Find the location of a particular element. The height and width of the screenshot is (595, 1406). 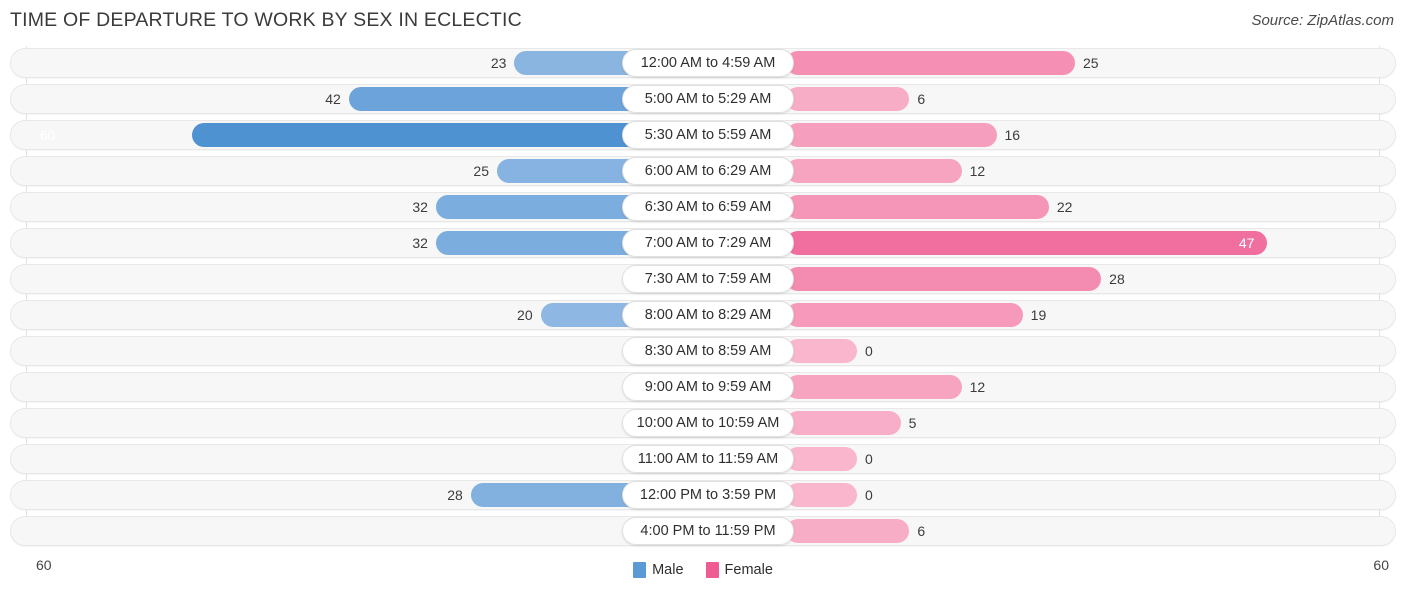

table-row: 42 6 5:00 AM to 5:29 AM is located at coordinates (703, 99).